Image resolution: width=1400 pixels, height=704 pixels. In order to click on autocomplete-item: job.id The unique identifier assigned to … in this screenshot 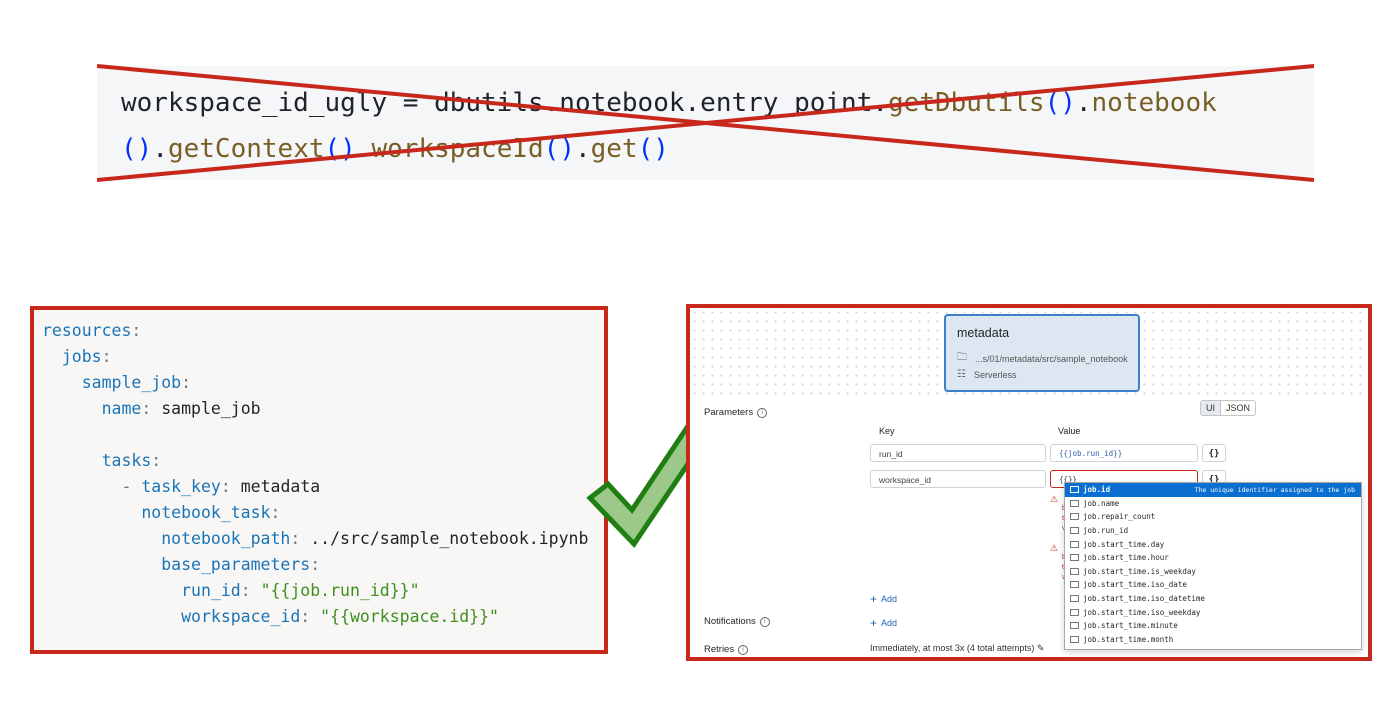, I will do `click(1213, 490)`.